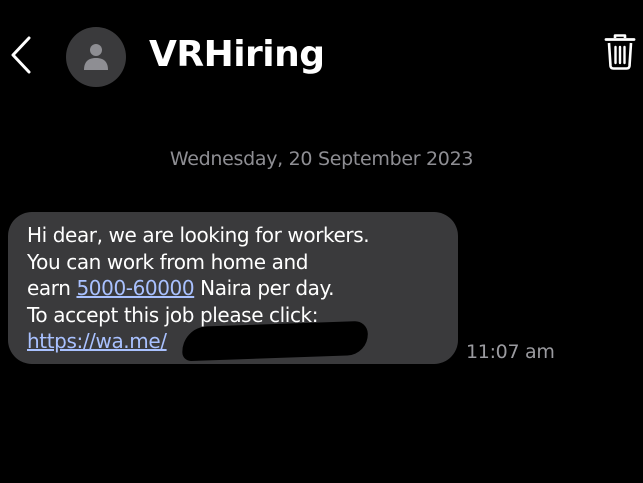  I want to click on redaction-scribble, so click(275, 341).